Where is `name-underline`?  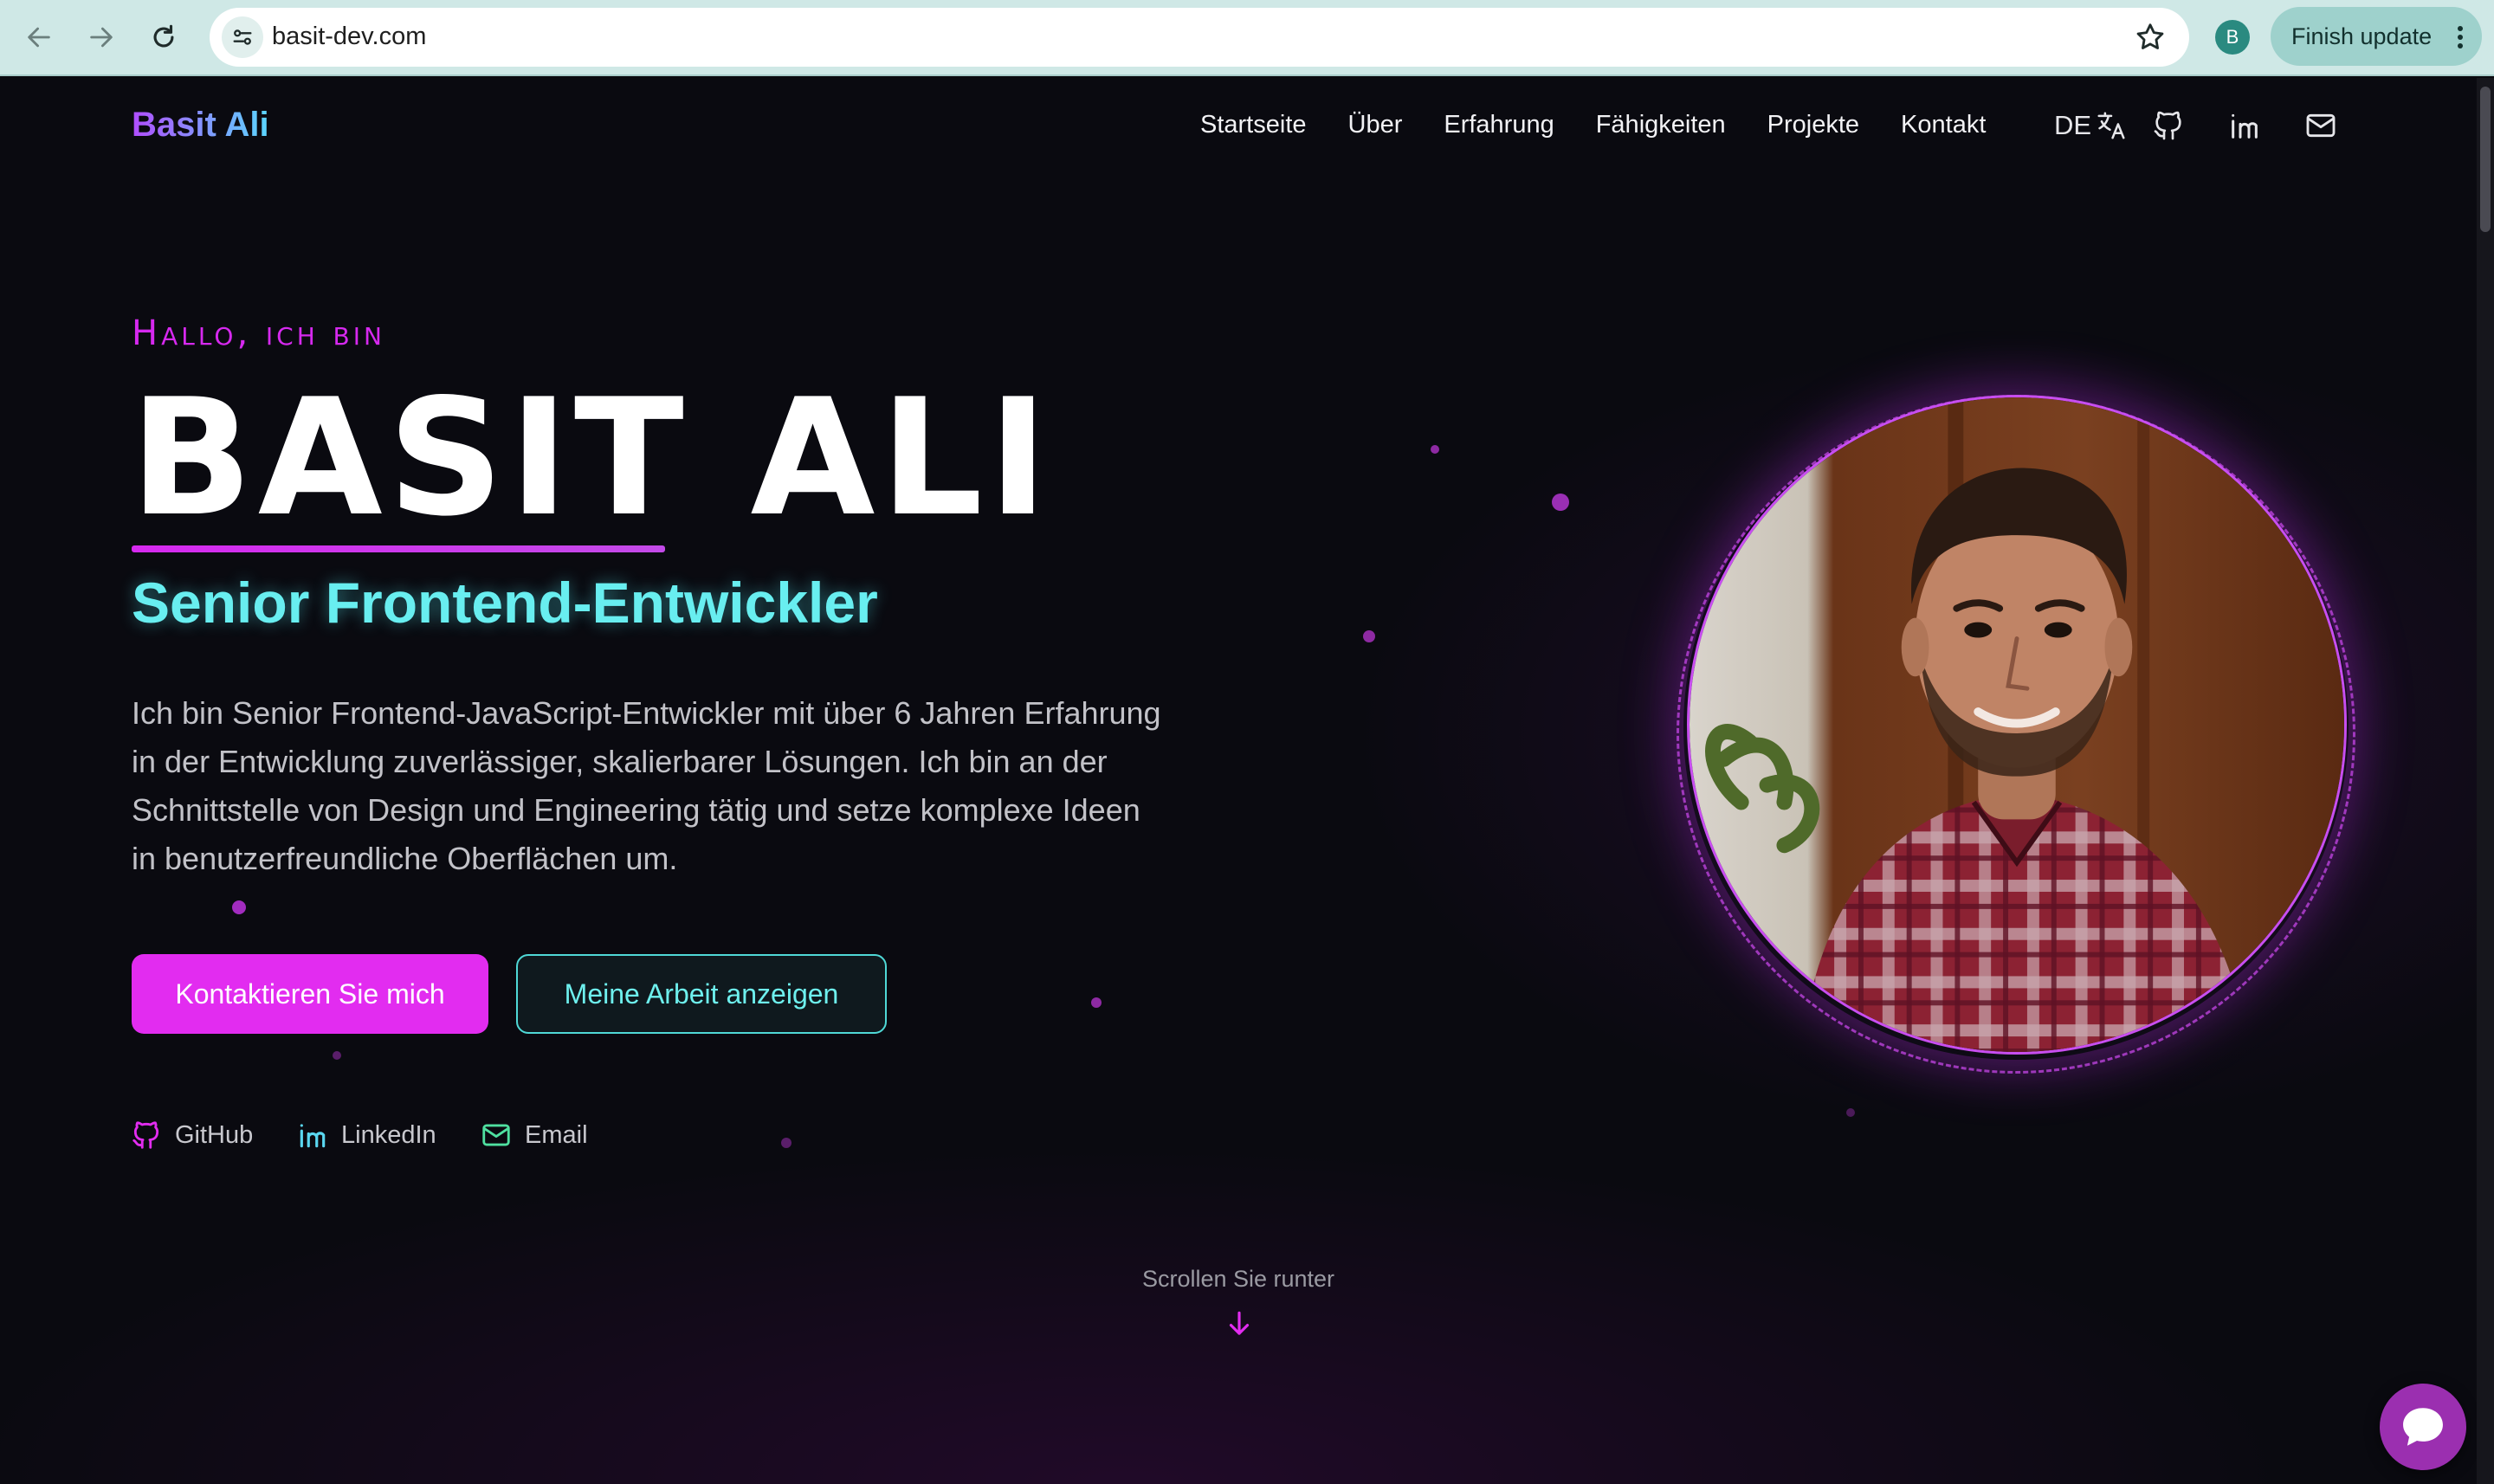 name-underline is located at coordinates (398, 548).